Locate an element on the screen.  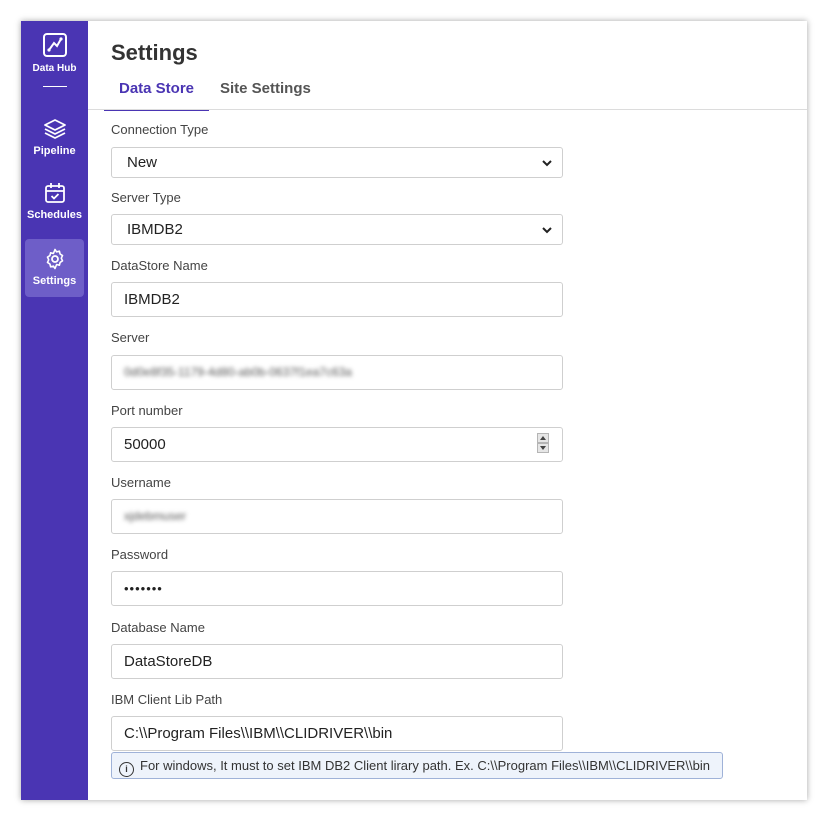
server-input: 0d0e8f35-1179-4d80-ab0b-0637f1ea7c63a is located at coordinates (337, 372).